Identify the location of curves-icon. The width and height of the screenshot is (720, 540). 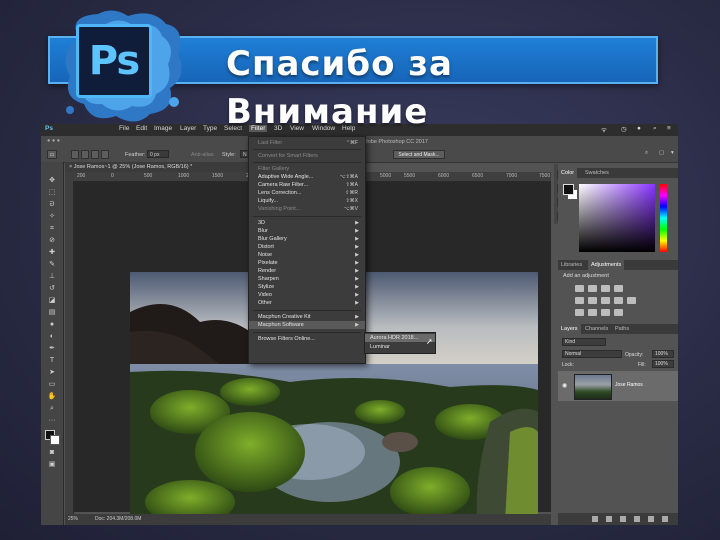
(605, 288).